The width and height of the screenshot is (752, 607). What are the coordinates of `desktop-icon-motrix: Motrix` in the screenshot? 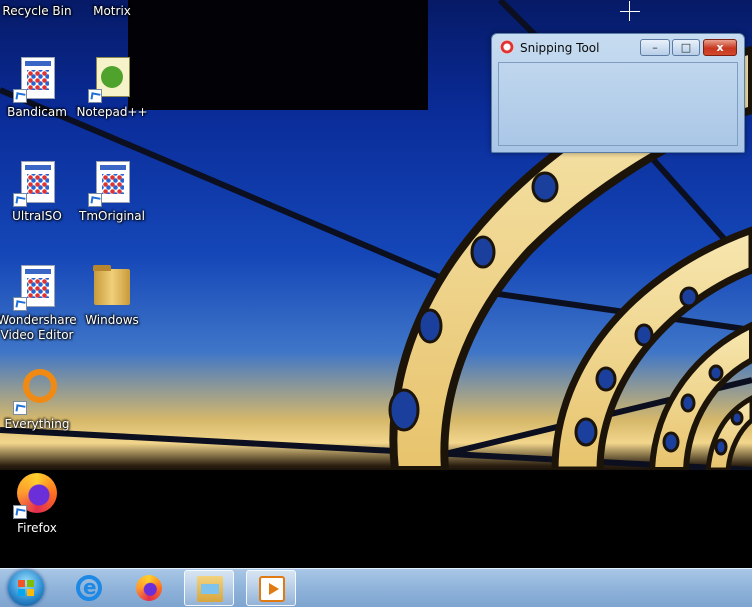 It's located at (112, 10).